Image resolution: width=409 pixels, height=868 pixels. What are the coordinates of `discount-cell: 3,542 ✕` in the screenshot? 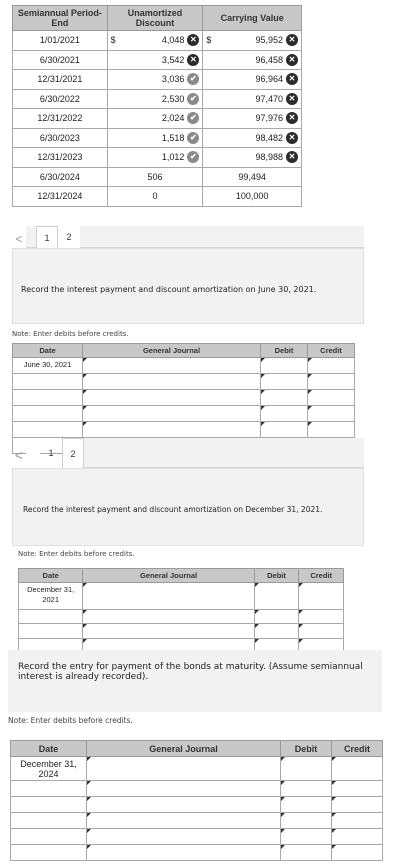 It's located at (155, 59).